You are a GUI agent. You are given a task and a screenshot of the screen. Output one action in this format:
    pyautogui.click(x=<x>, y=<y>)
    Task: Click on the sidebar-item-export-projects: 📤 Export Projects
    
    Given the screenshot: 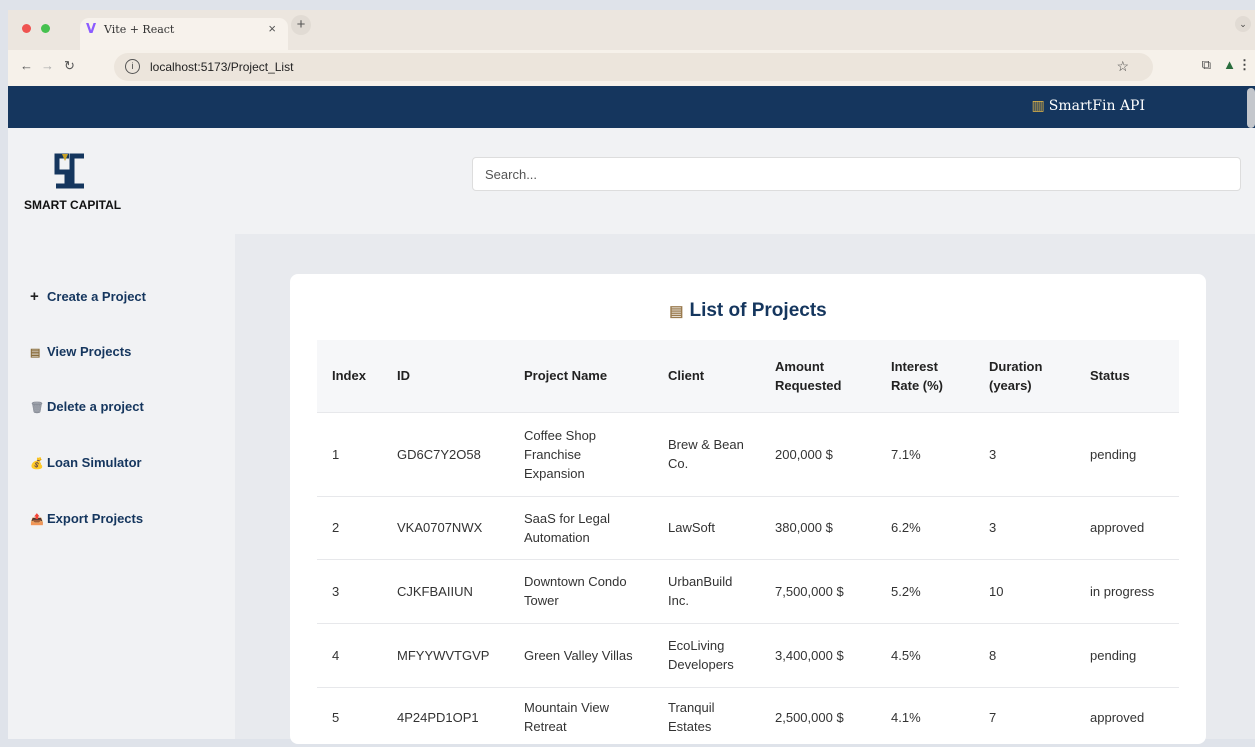 What is the action you would take?
    pyautogui.click(x=86, y=518)
    